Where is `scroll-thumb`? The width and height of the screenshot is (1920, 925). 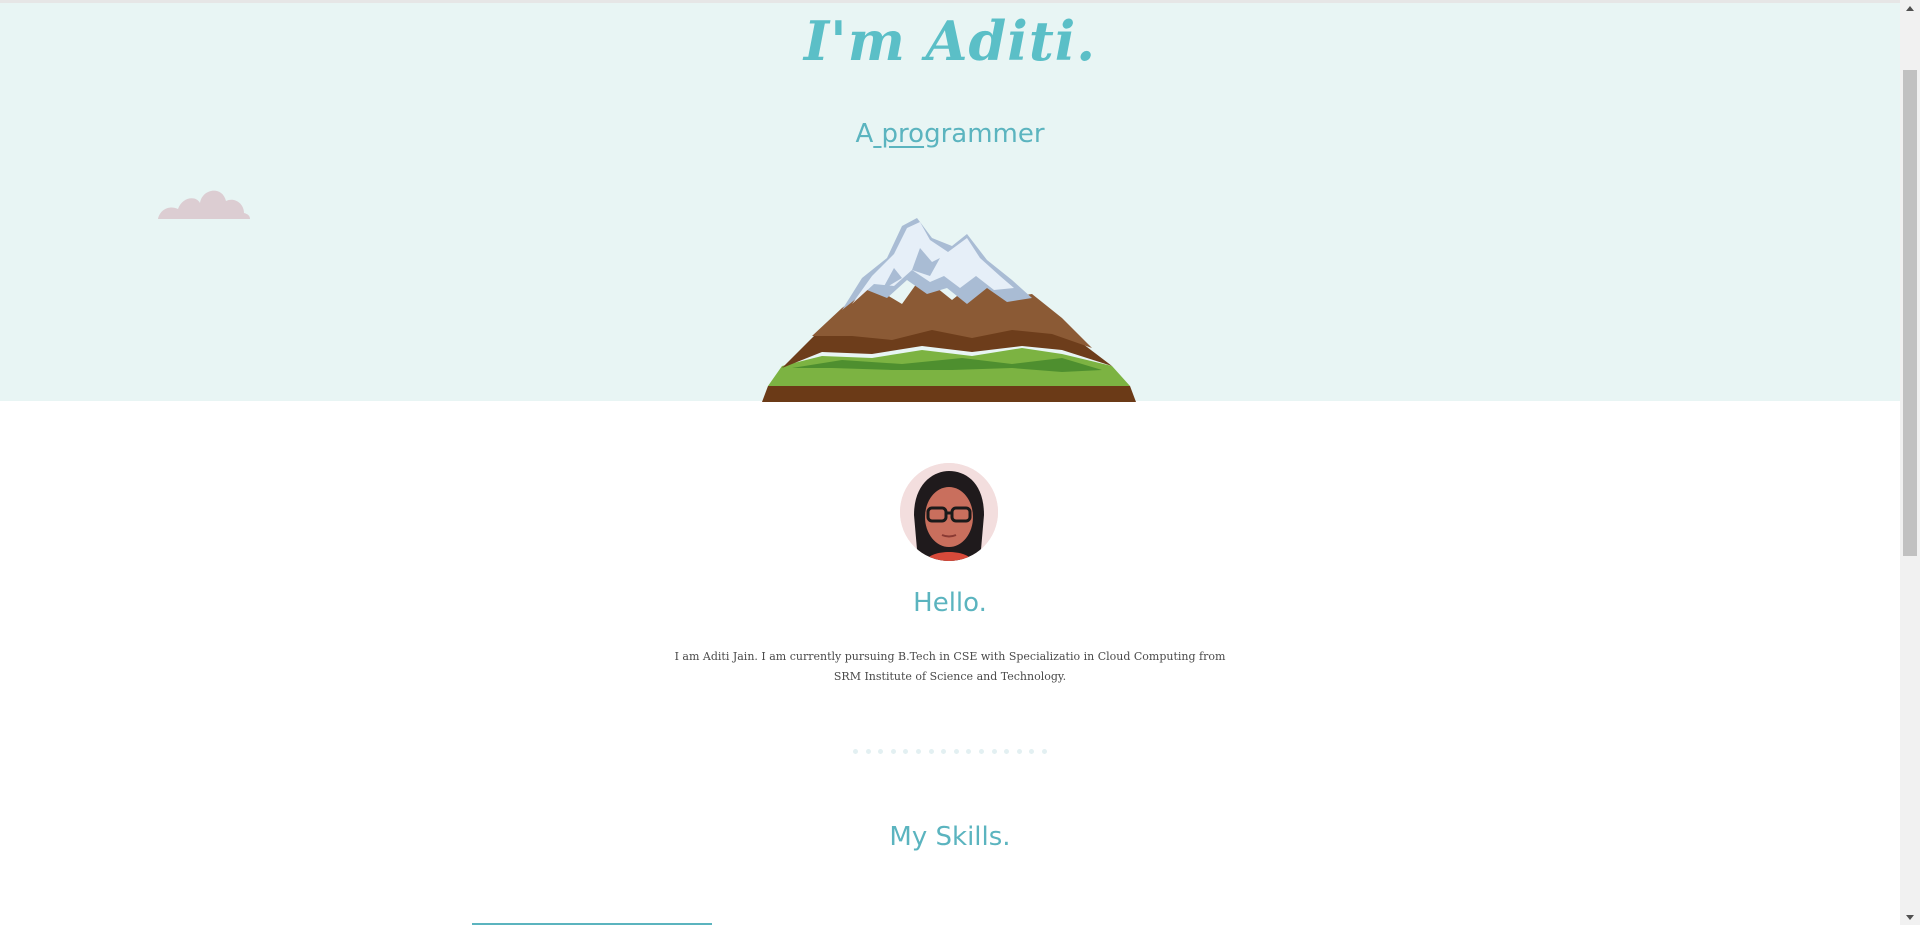 scroll-thumb is located at coordinates (1910, 313).